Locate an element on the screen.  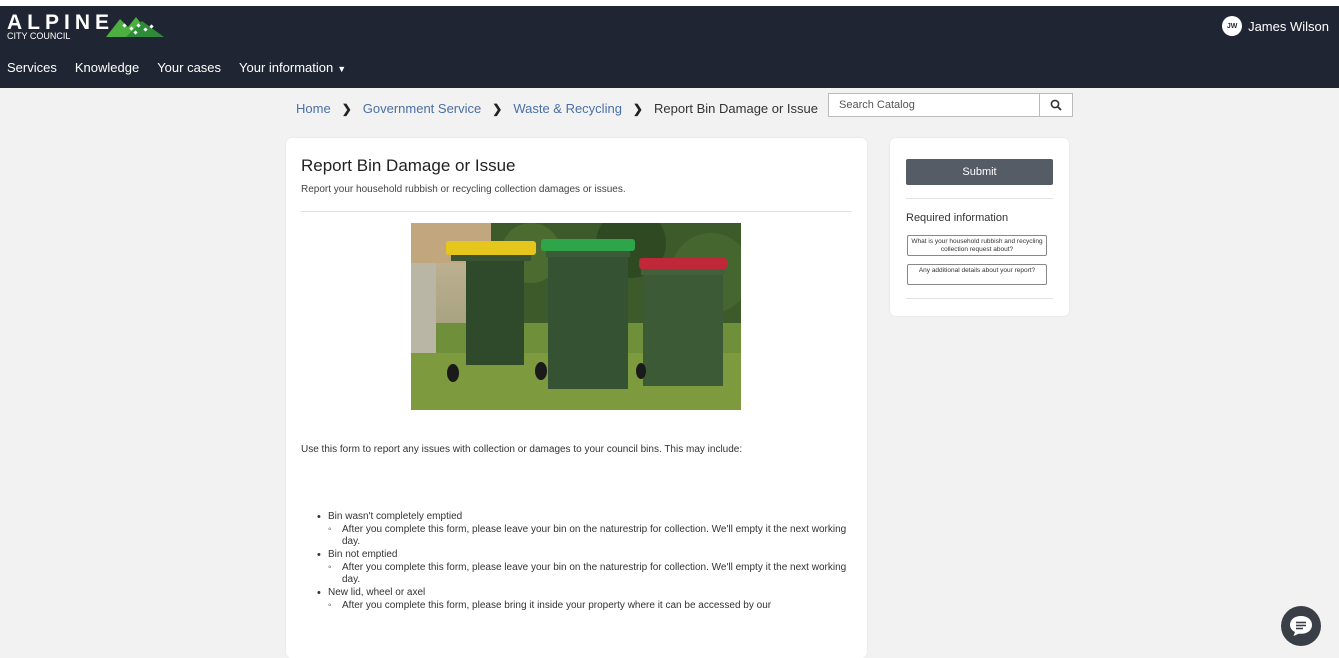
nav-your-cases: Your cases is located at coordinates (189, 67).